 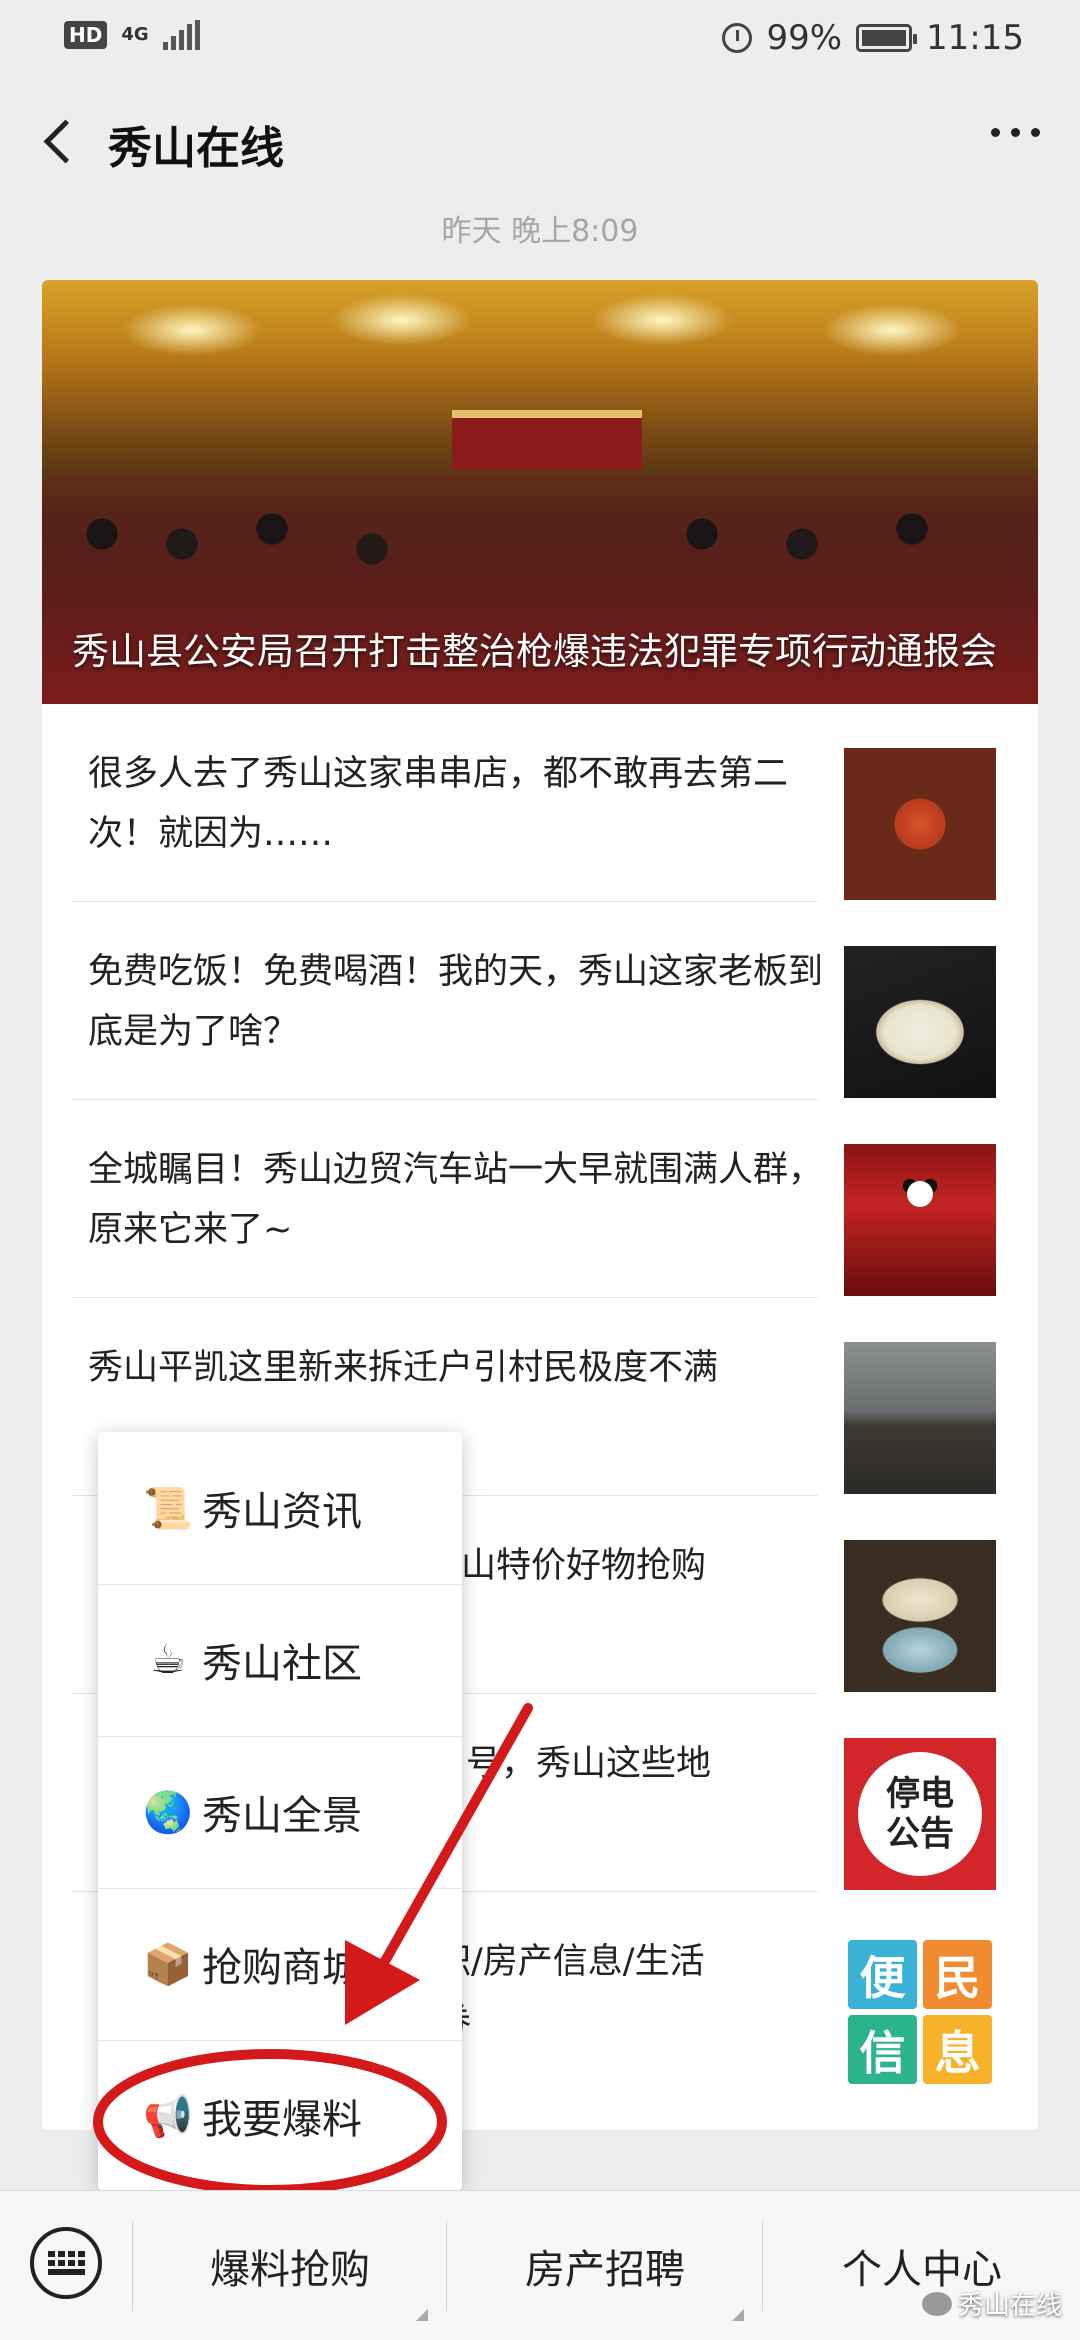 What do you see at coordinates (991, 2303) in the screenshot?
I see `watermark: 秀山在线` at bounding box center [991, 2303].